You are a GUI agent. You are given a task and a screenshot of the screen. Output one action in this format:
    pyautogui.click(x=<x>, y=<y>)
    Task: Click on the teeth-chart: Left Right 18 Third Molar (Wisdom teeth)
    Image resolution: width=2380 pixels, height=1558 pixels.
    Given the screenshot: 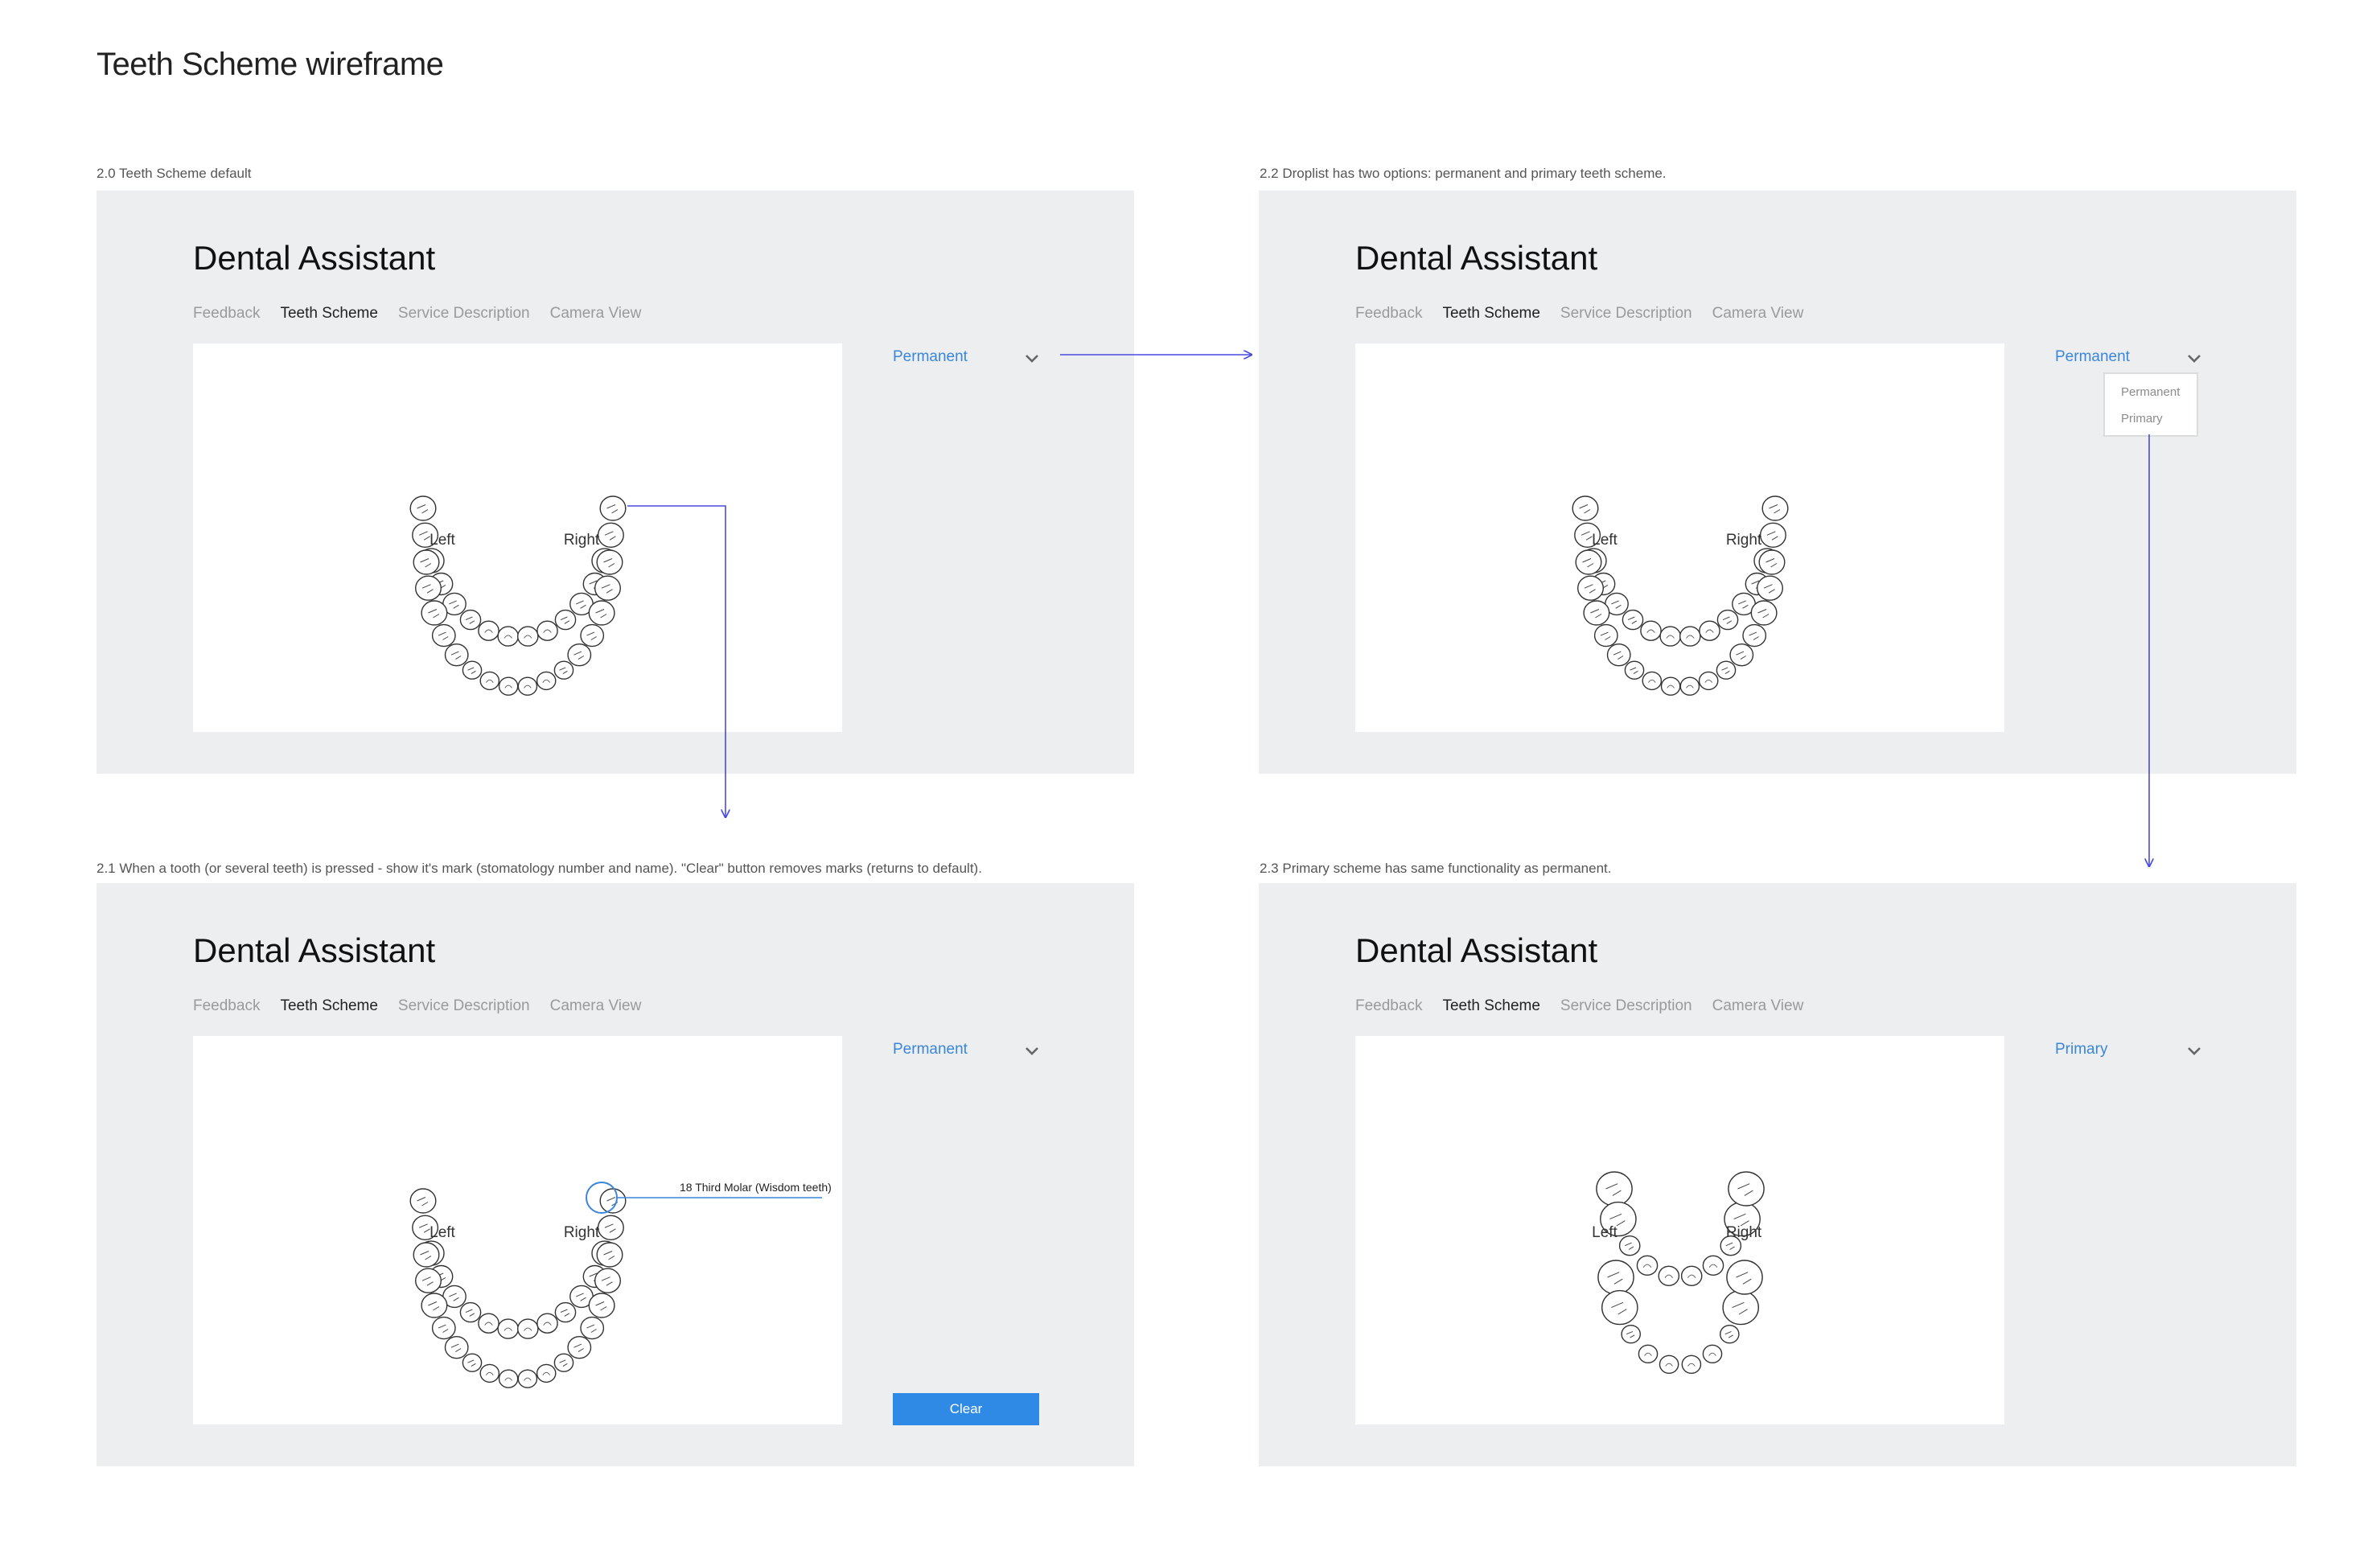 What is the action you would take?
    pyautogui.click(x=518, y=1230)
    